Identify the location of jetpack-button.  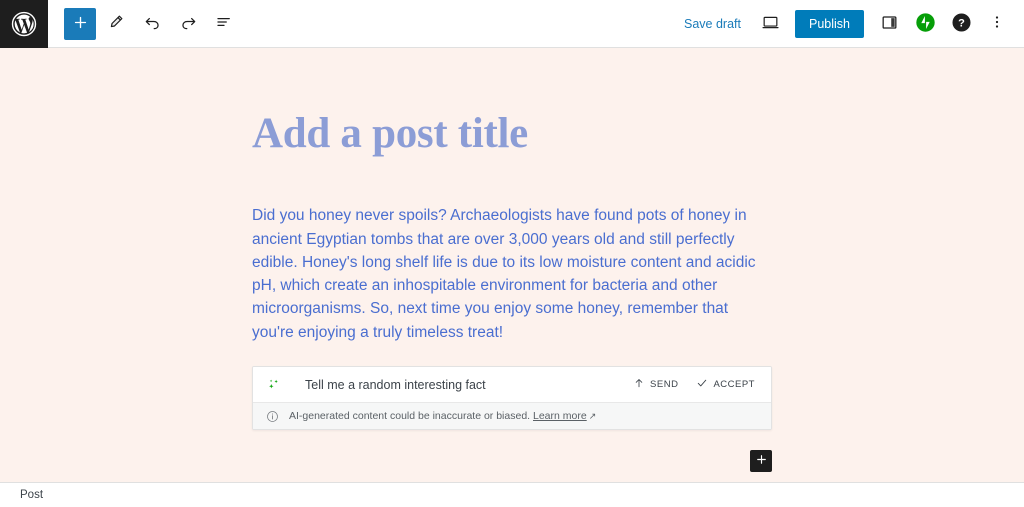
(925, 24).